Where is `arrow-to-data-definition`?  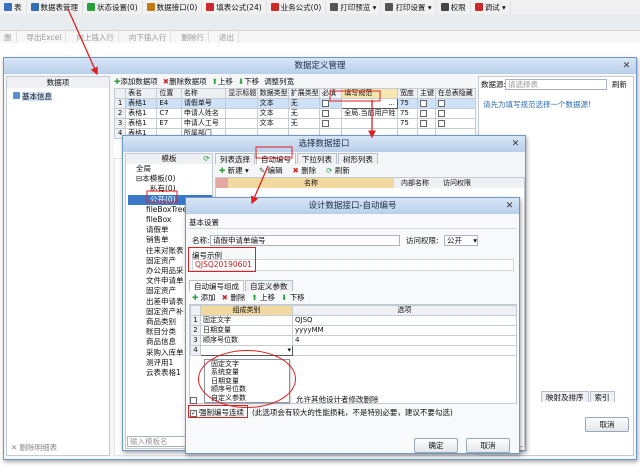
arrow-to-data-definition is located at coordinates (82, 42).